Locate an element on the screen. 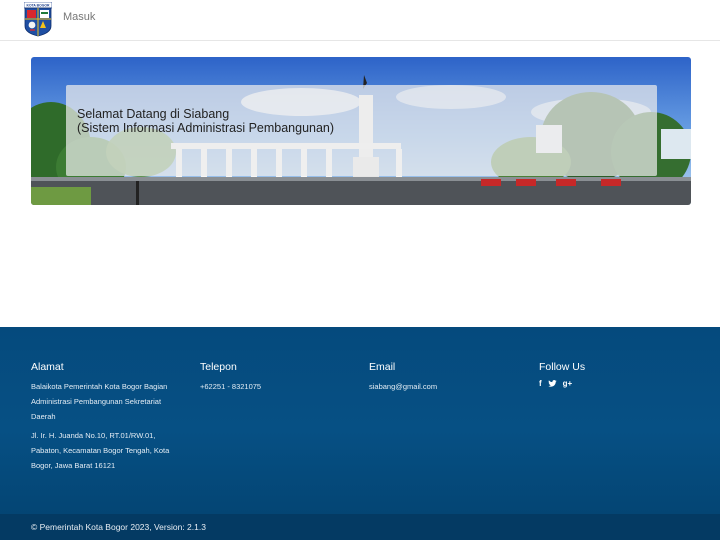  footer-email-section: Email siabang@gmail.com is located at coordinates (444, 377).